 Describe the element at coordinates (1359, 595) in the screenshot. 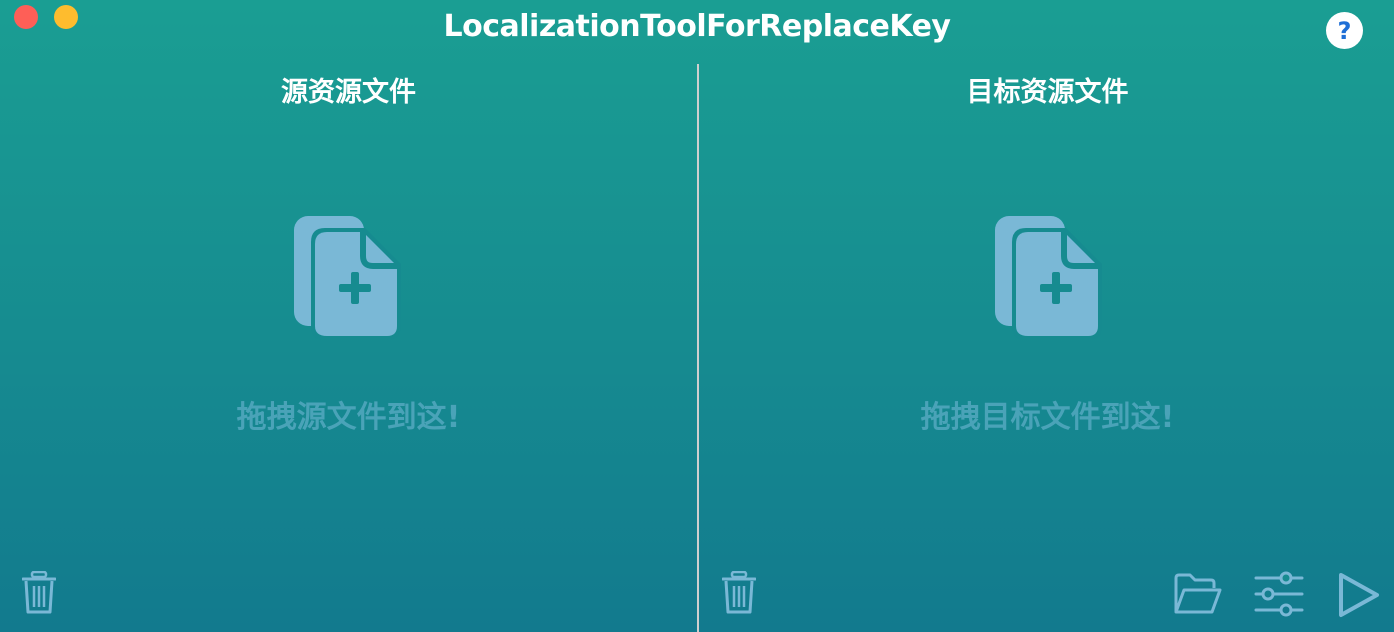

I see `play-icon` at that location.